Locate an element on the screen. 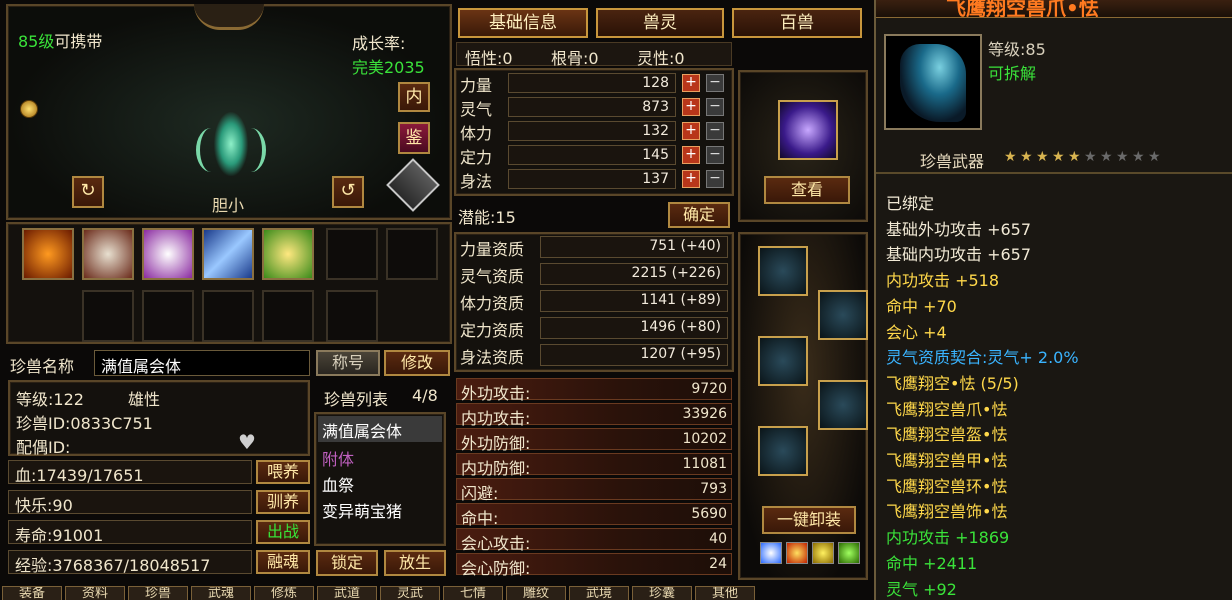 This screenshot has width=1232, height=600. bottom-tab: 七情 is located at coordinates (473, 593).